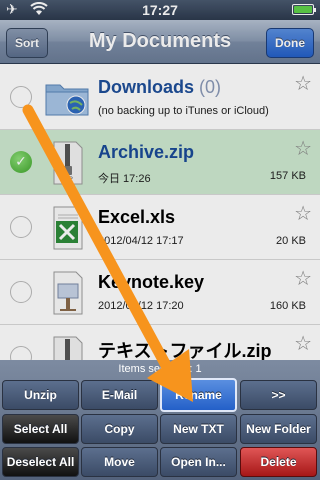 The height and width of the screenshot is (480, 320). What do you see at coordinates (119, 462) in the screenshot?
I see `move-button: Move` at bounding box center [119, 462].